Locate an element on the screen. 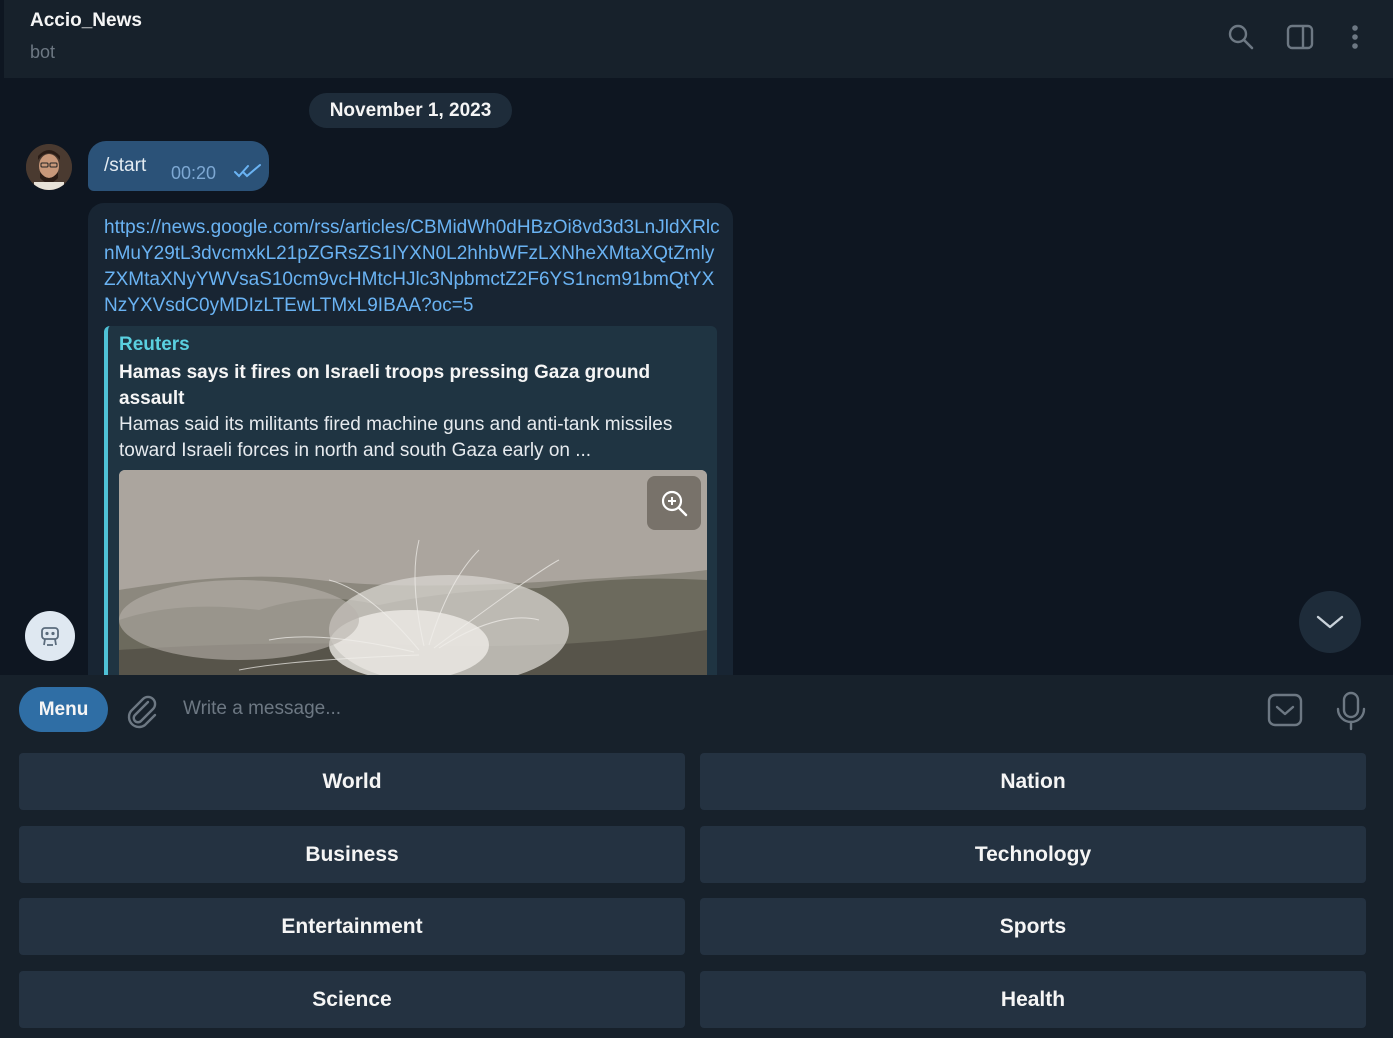 This screenshot has height=1038, width=1393. scroll-down-button is located at coordinates (1330, 622).